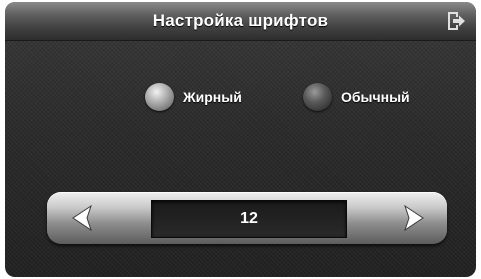 This screenshot has height=279, width=481. I want to click on exit-icon, so click(456, 21).